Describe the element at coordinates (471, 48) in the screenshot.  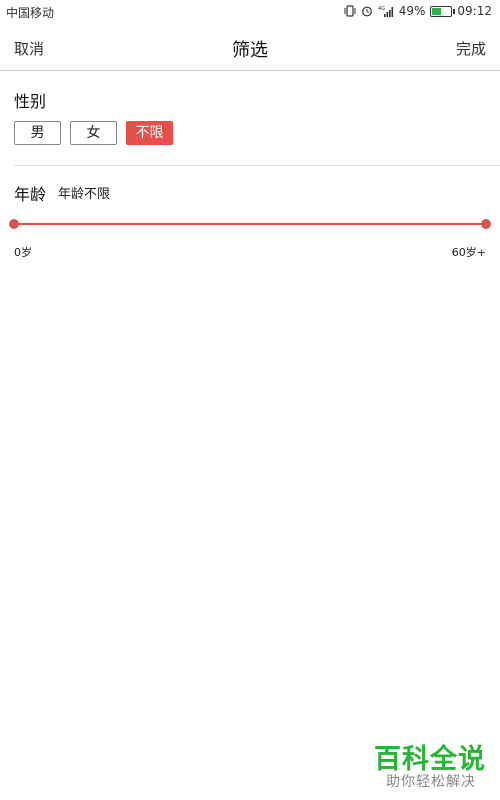
I see `done-button: 完成` at that location.